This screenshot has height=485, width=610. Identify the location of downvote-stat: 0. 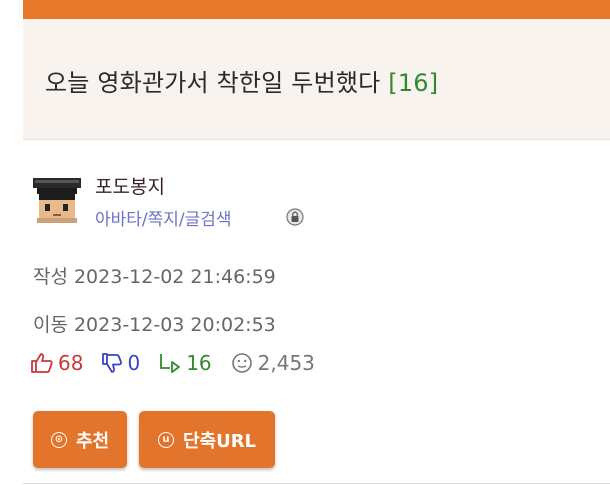
(120, 363).